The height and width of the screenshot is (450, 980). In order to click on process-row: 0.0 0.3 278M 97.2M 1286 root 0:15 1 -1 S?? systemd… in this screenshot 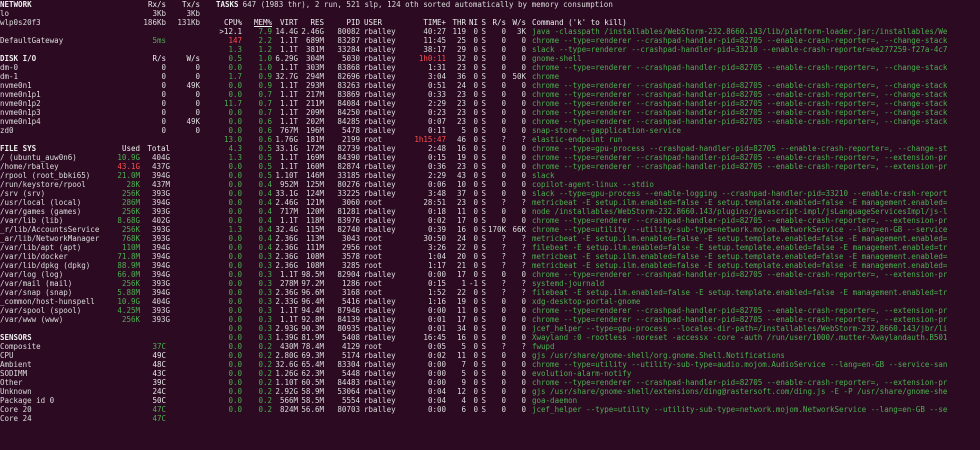, I will do `click(598, 283)`.